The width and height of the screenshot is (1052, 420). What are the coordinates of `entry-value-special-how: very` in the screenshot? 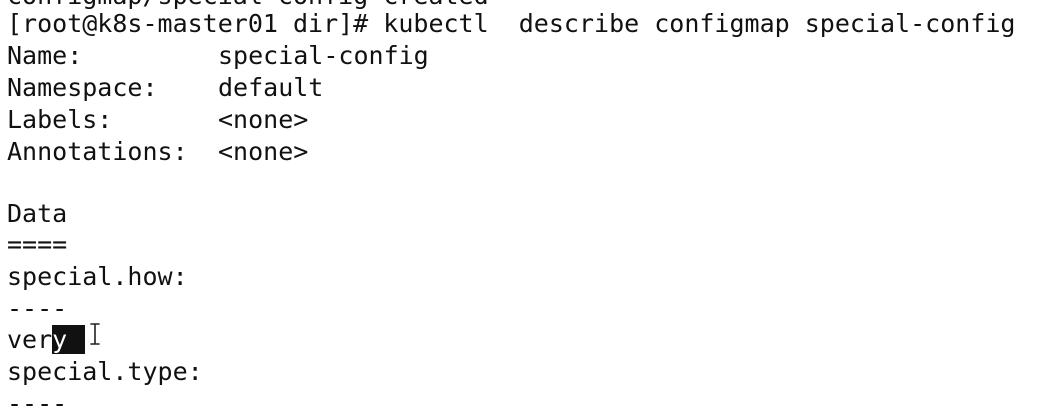 It's located at (46, 339).